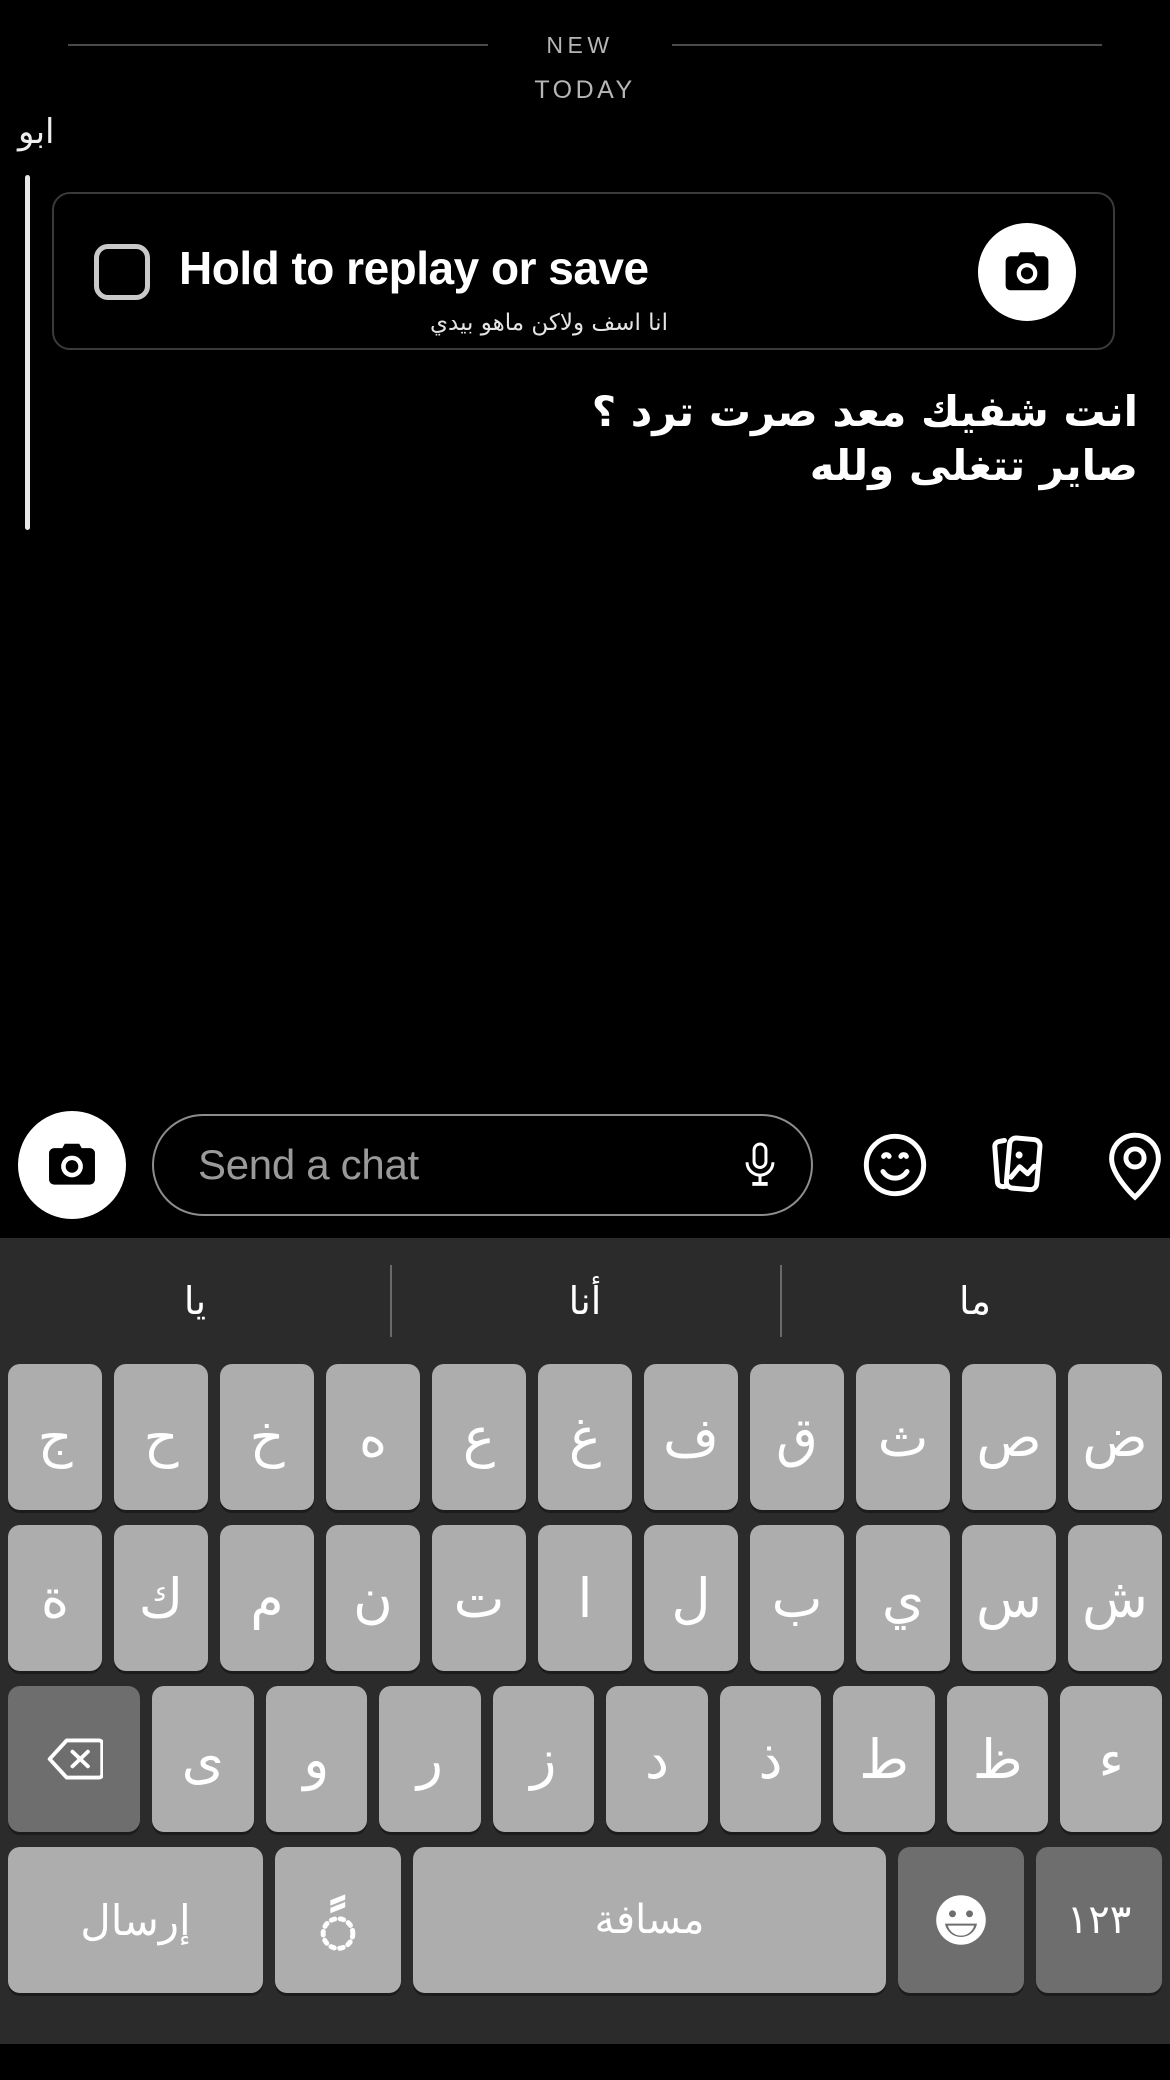 The height and width of the screenshot is (2080, 1170). I want to click on key-ba: ب, so click(797, 1598).